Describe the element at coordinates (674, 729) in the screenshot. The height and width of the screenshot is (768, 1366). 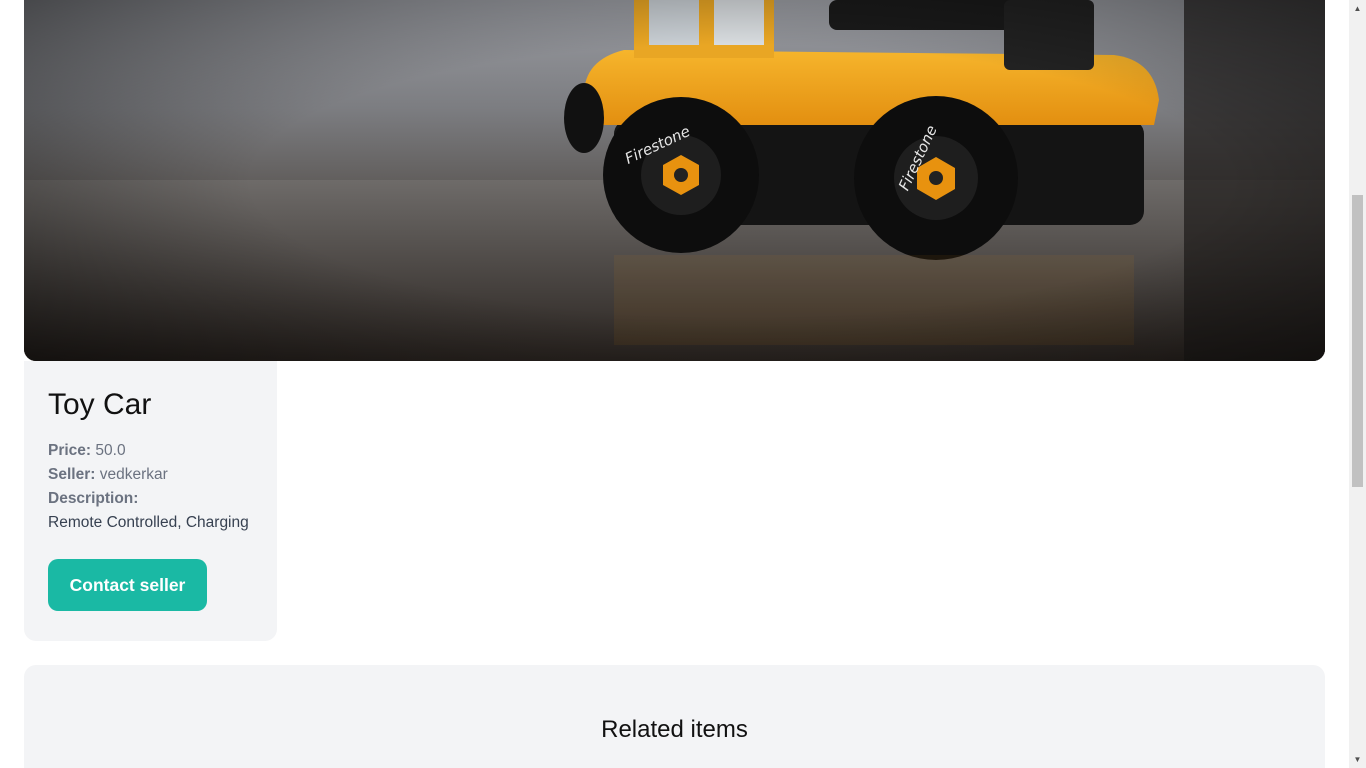
I see `related-items-heading: Related items` at that location.